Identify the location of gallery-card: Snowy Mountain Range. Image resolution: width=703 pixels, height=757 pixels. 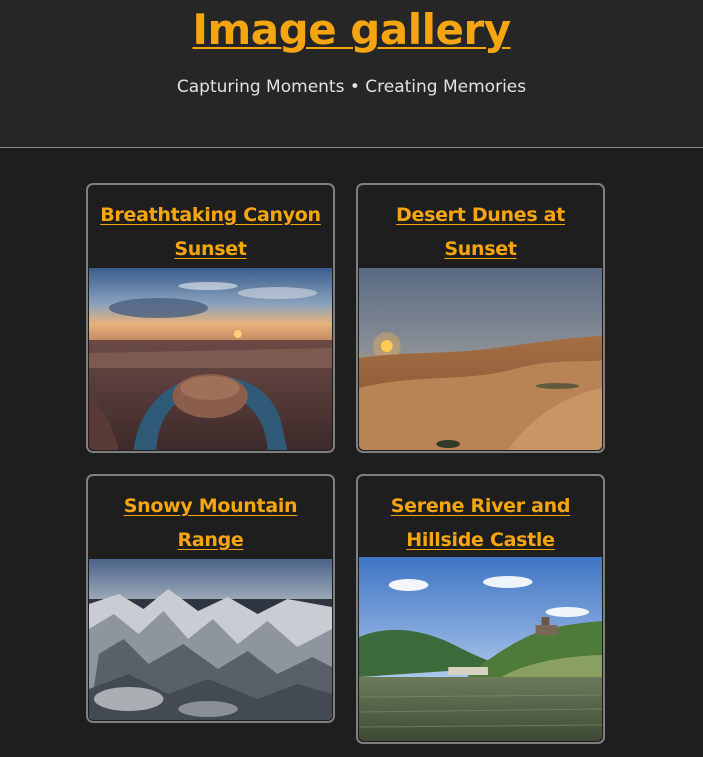
(210, 598).